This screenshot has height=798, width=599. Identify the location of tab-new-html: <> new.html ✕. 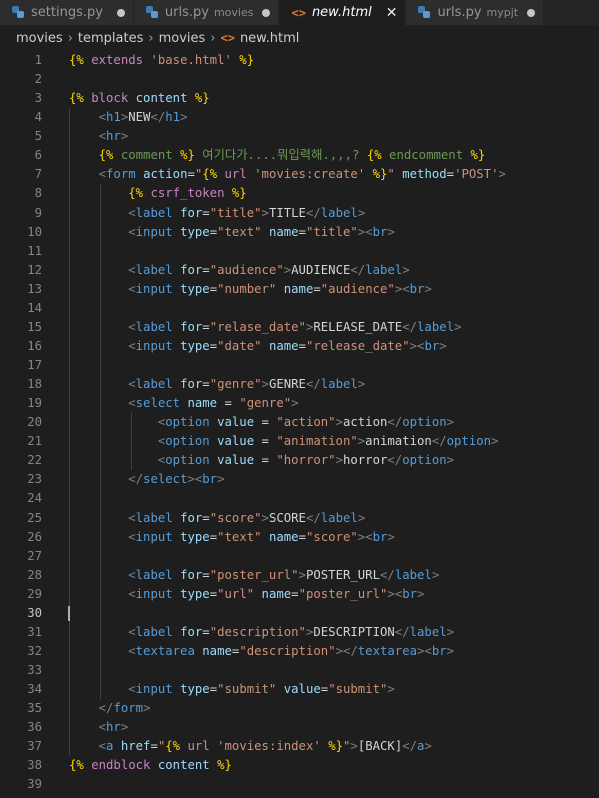
(343, 12).